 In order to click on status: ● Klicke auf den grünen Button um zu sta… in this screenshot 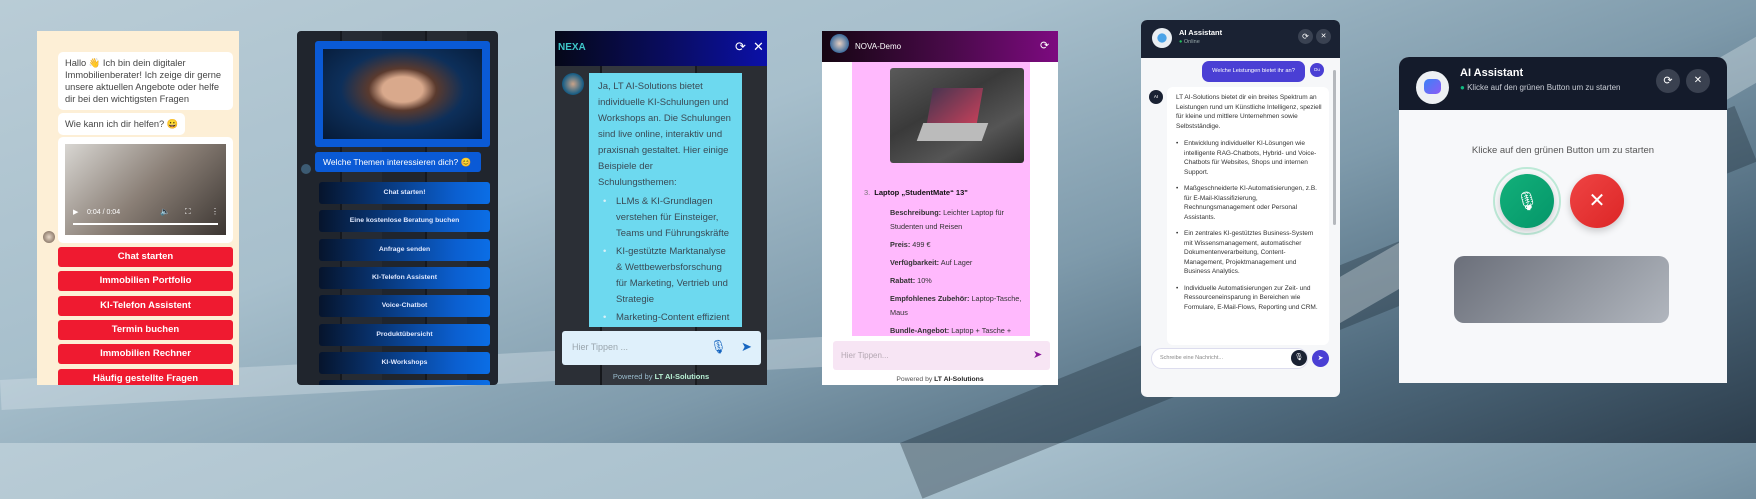, I will do `click(1540, 87)`.